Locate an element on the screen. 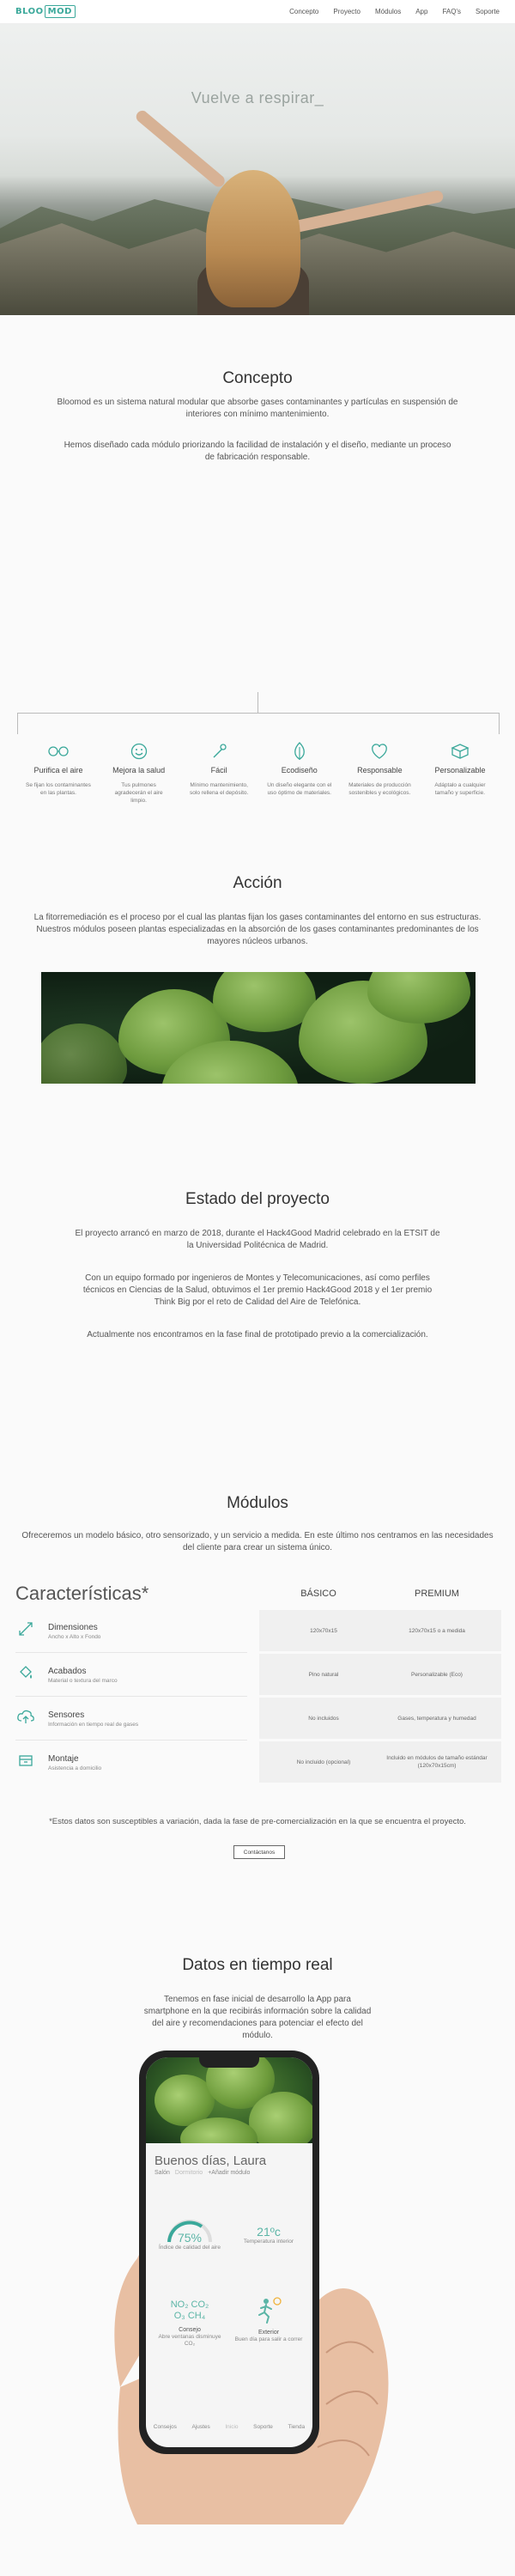 This screenshot has width=515, height=2576. app-header-image is located at coordinates (229, 2100).